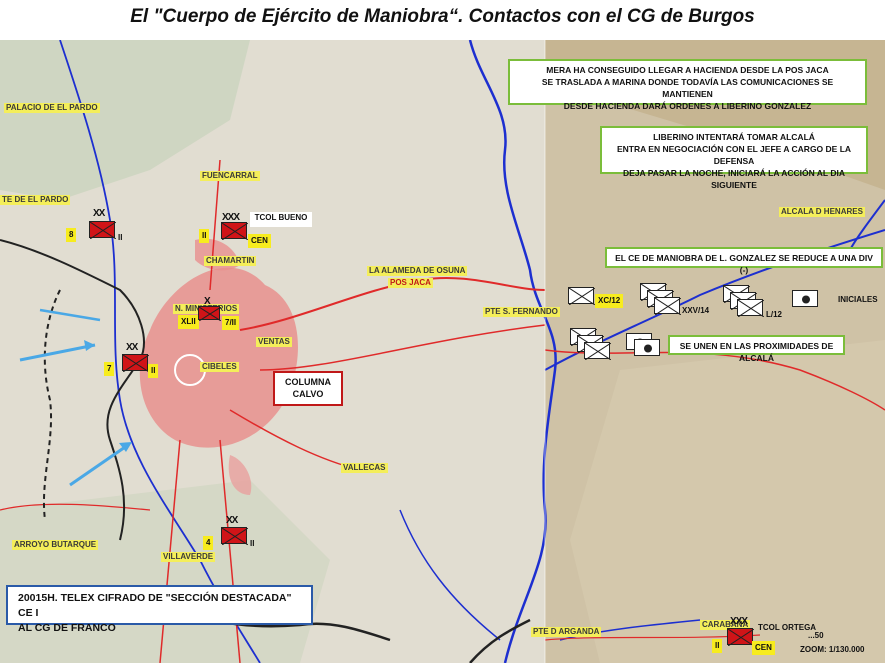 The height and width of the screenshot is (663, 885). What do you see at coordinates (102, 230) in the screenshot?
I see `unit-8-symbol` at bounding box center [102, 230].